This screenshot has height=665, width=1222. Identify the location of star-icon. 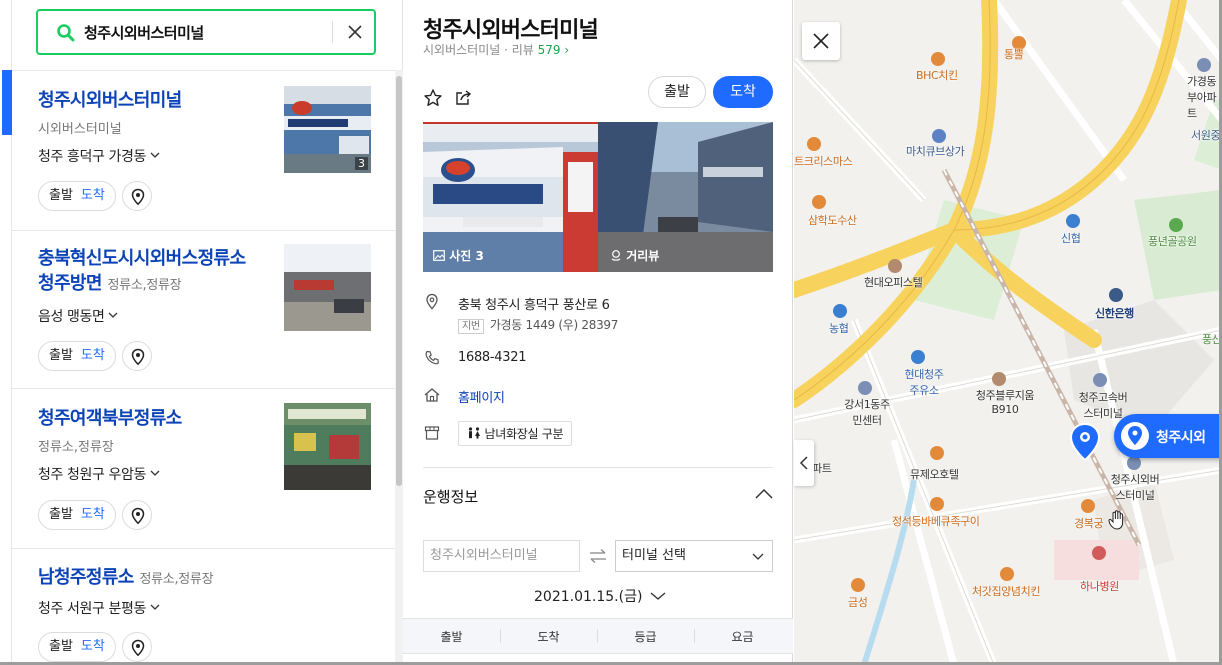
(433, 98).